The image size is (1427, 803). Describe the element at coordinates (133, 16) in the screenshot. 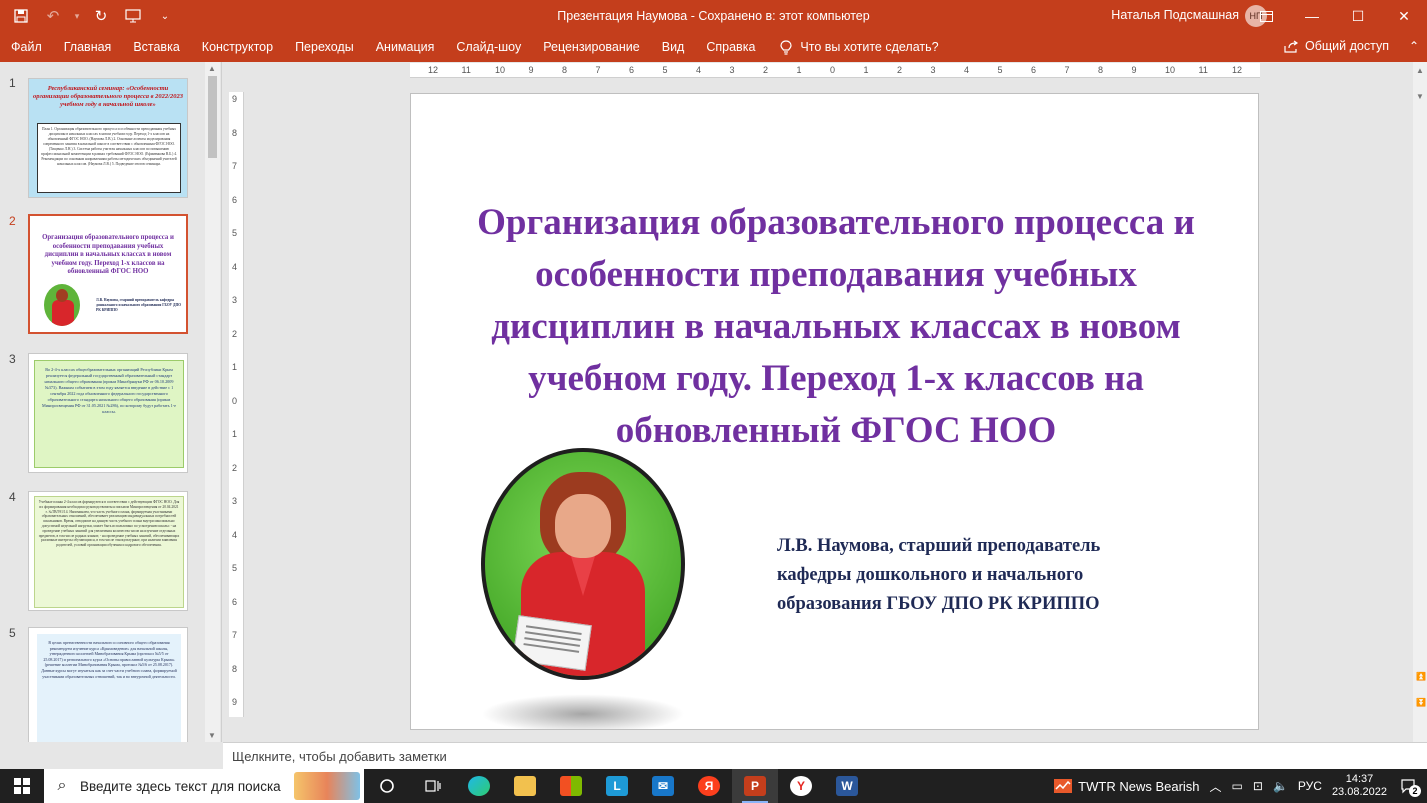

I see `present-from-start-icon` at that location.